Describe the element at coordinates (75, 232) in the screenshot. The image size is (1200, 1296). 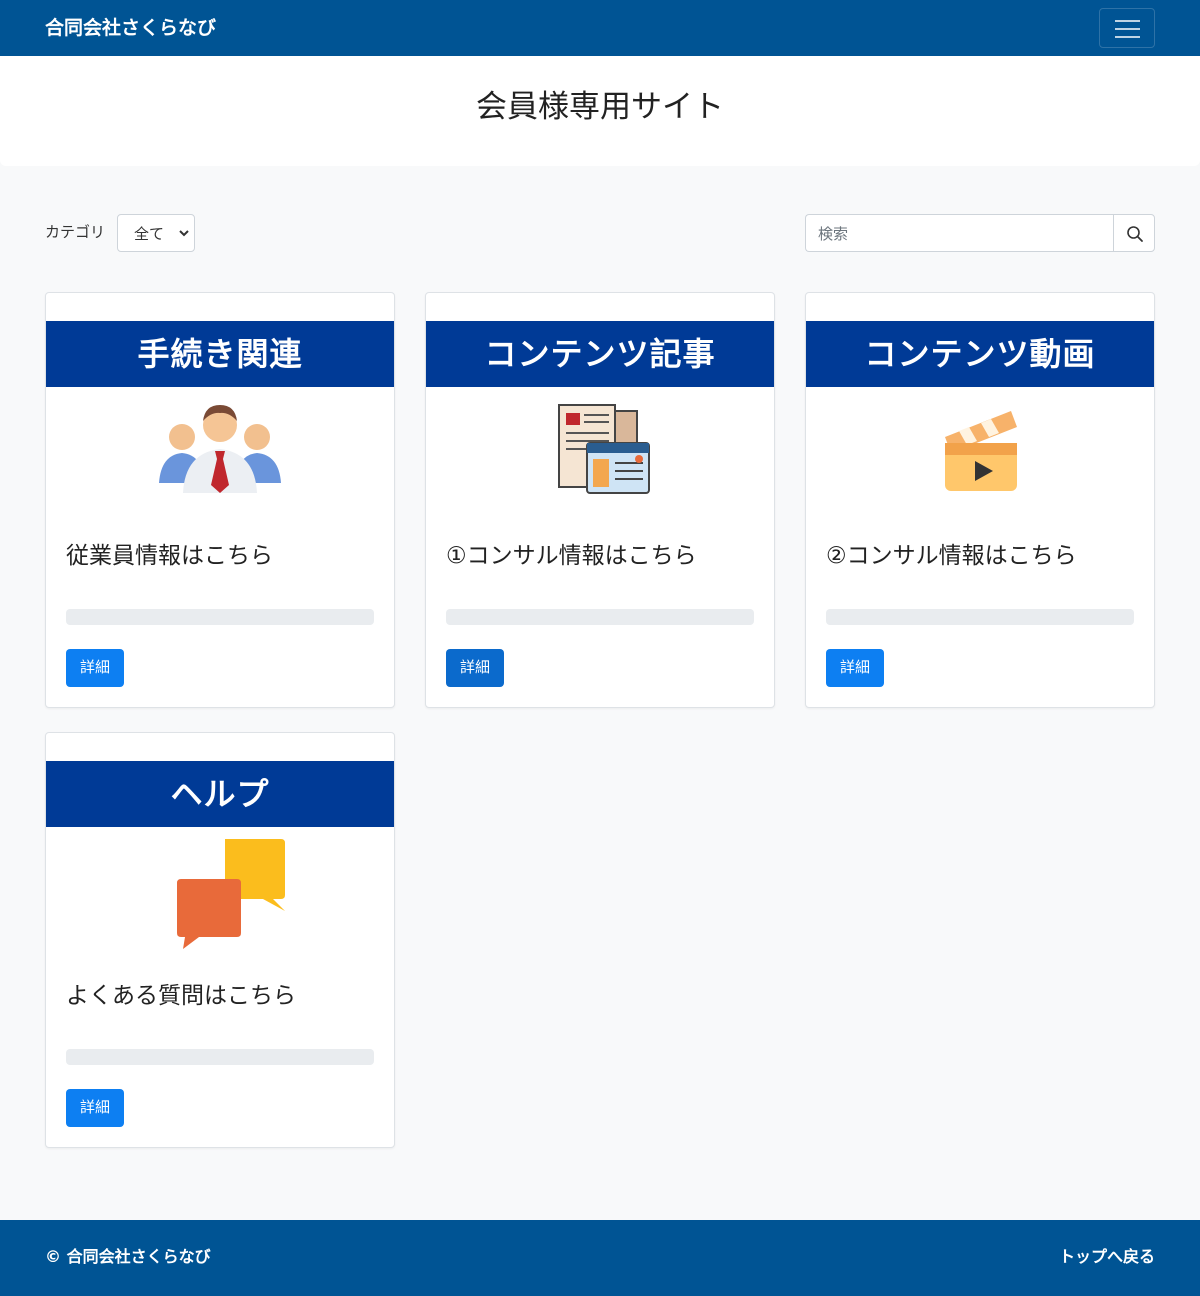
I see `category-label: カテゴリ` at that location.